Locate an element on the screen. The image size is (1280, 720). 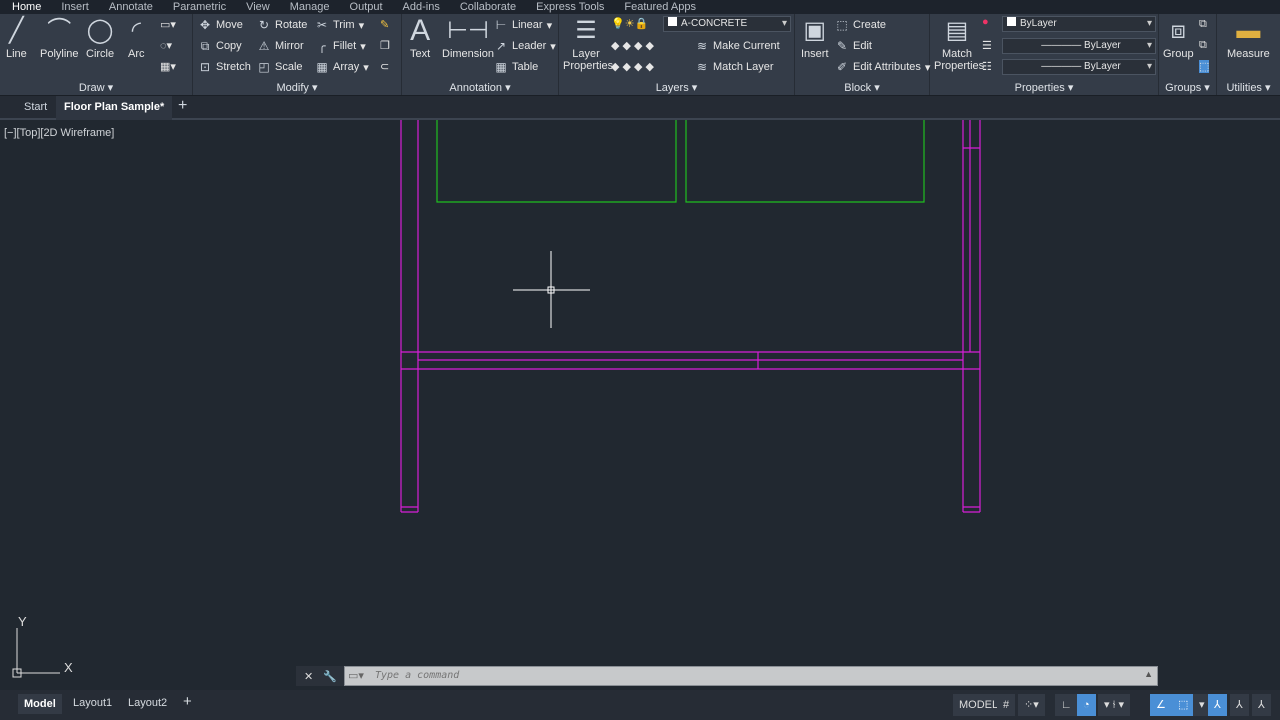
tab-collaborate: Collaborate is located at coordinates (488, 7).